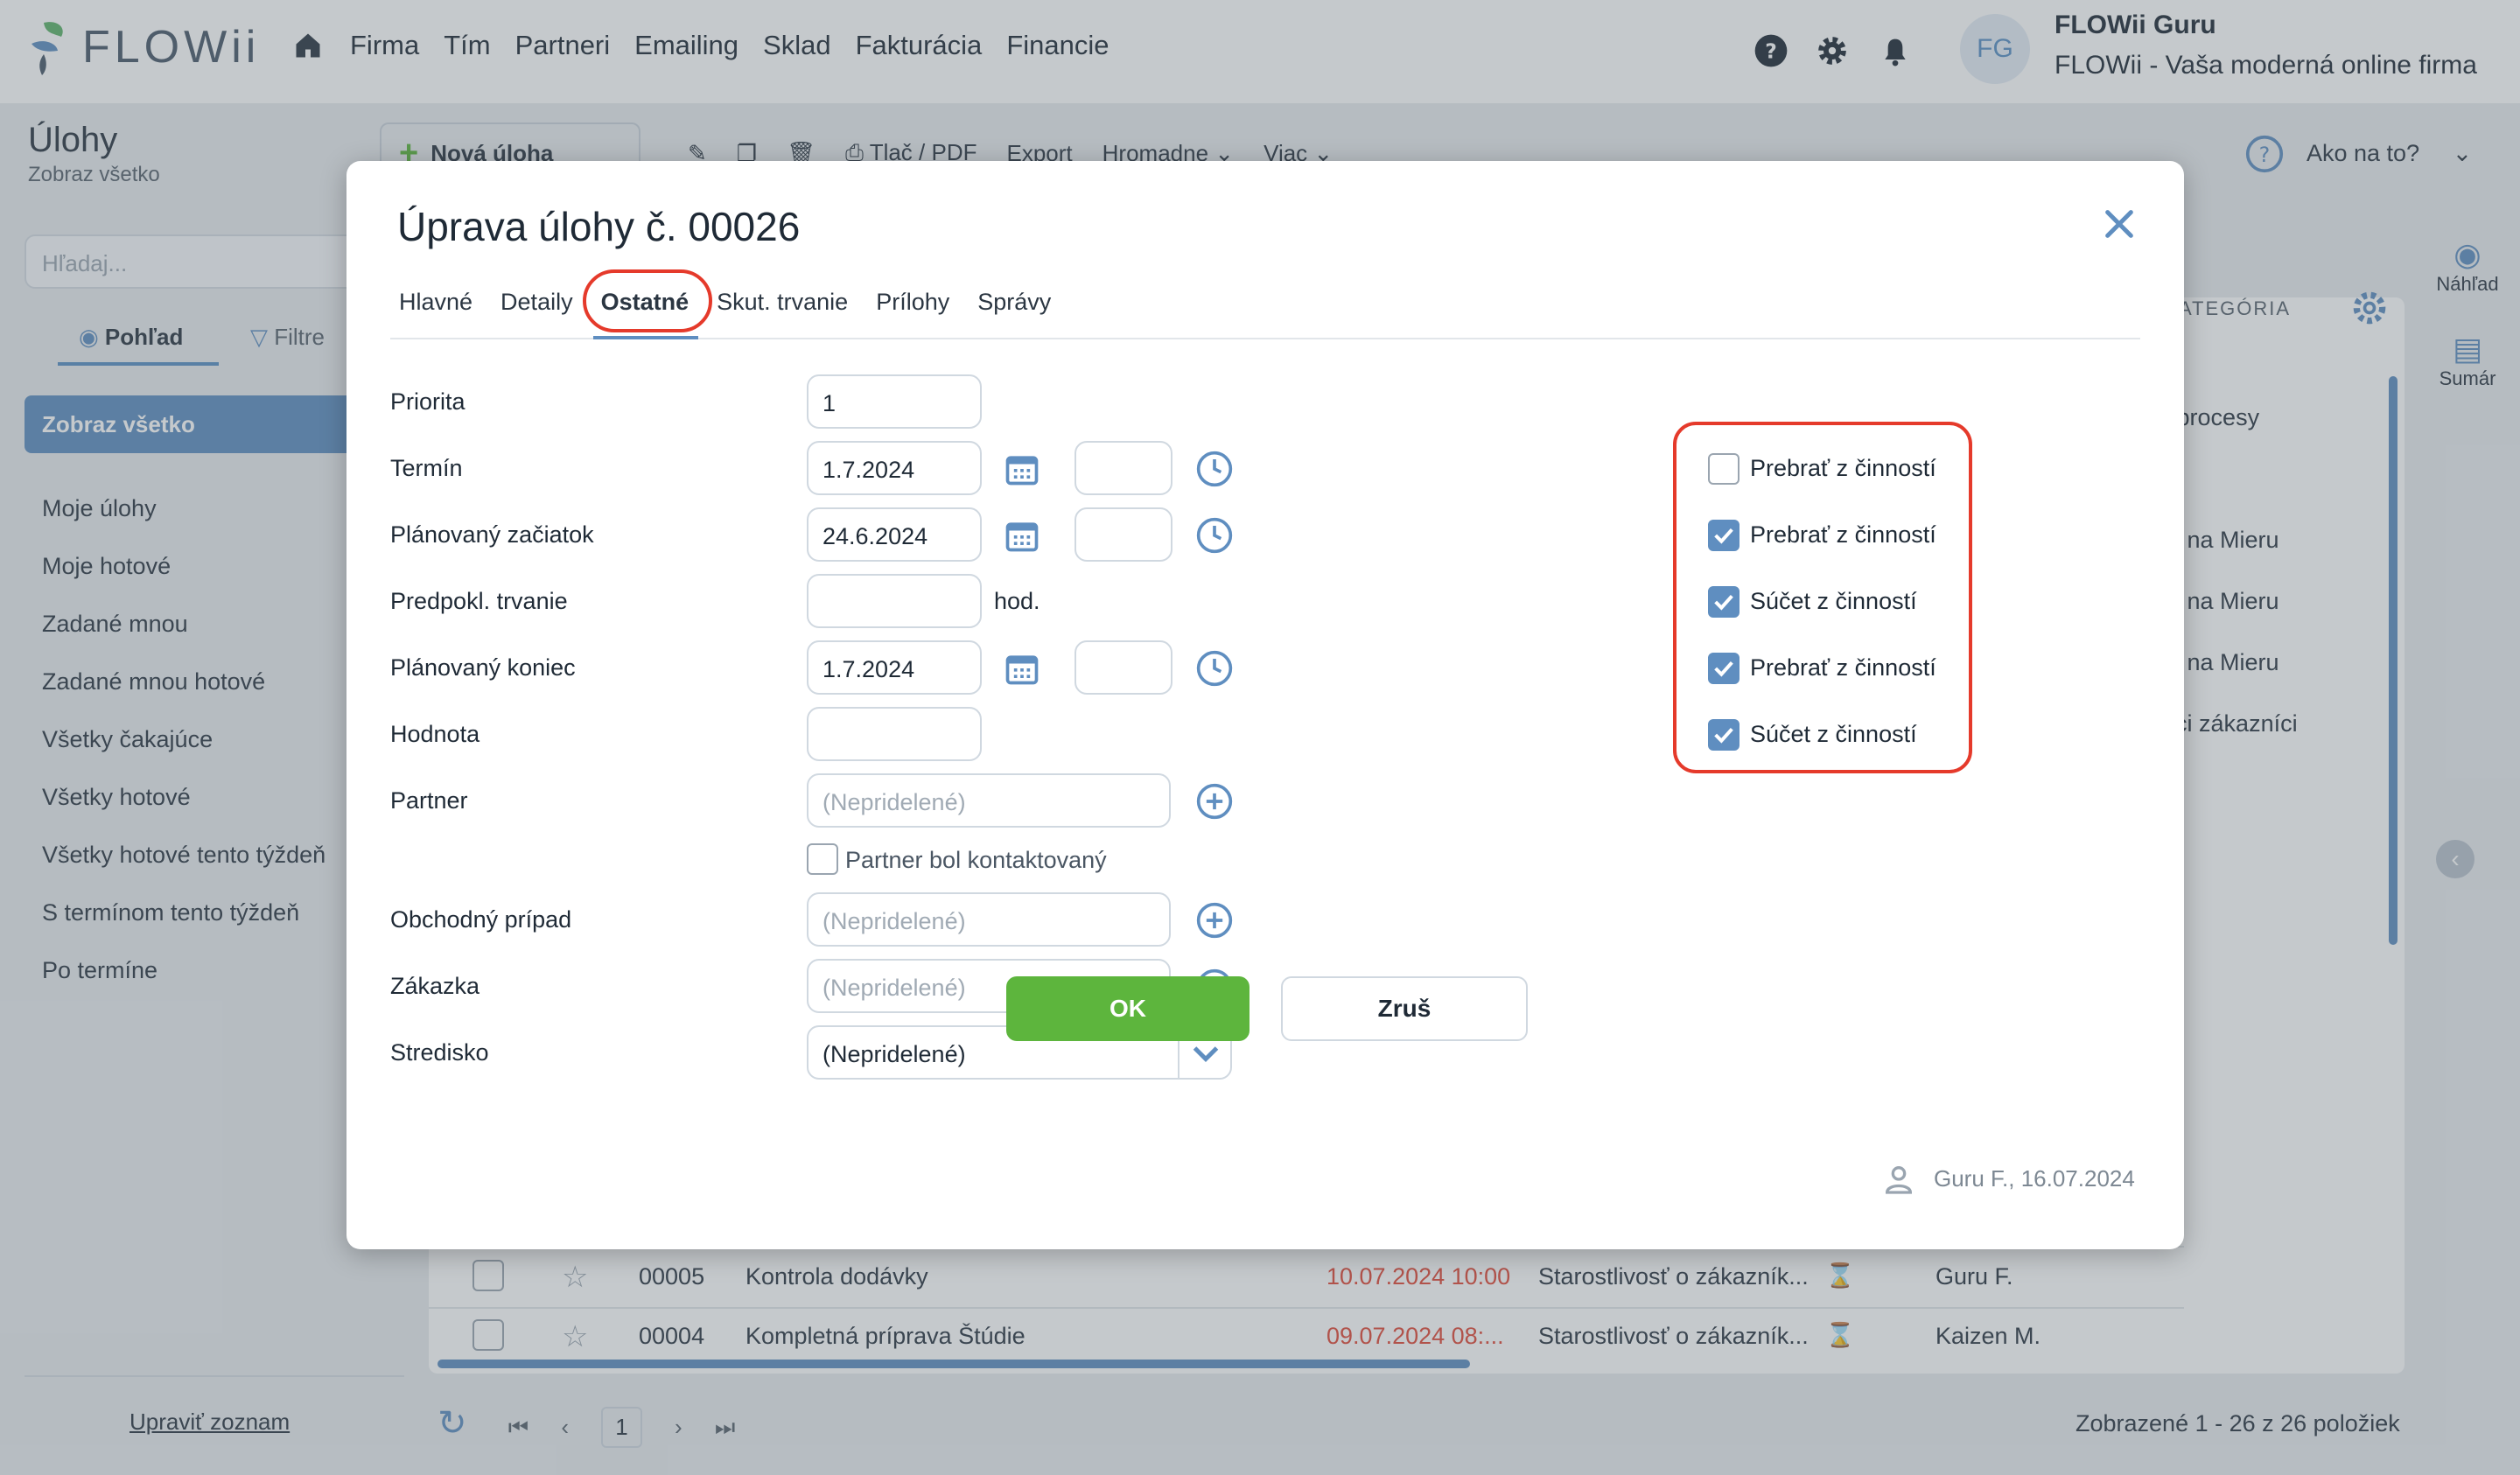 The height and width of the screenshot is (1475, 2520). Describe the element at coordinates (894, 534) in the screenshot. I see `planned-start-date-input: 24.6.2024` at that location.